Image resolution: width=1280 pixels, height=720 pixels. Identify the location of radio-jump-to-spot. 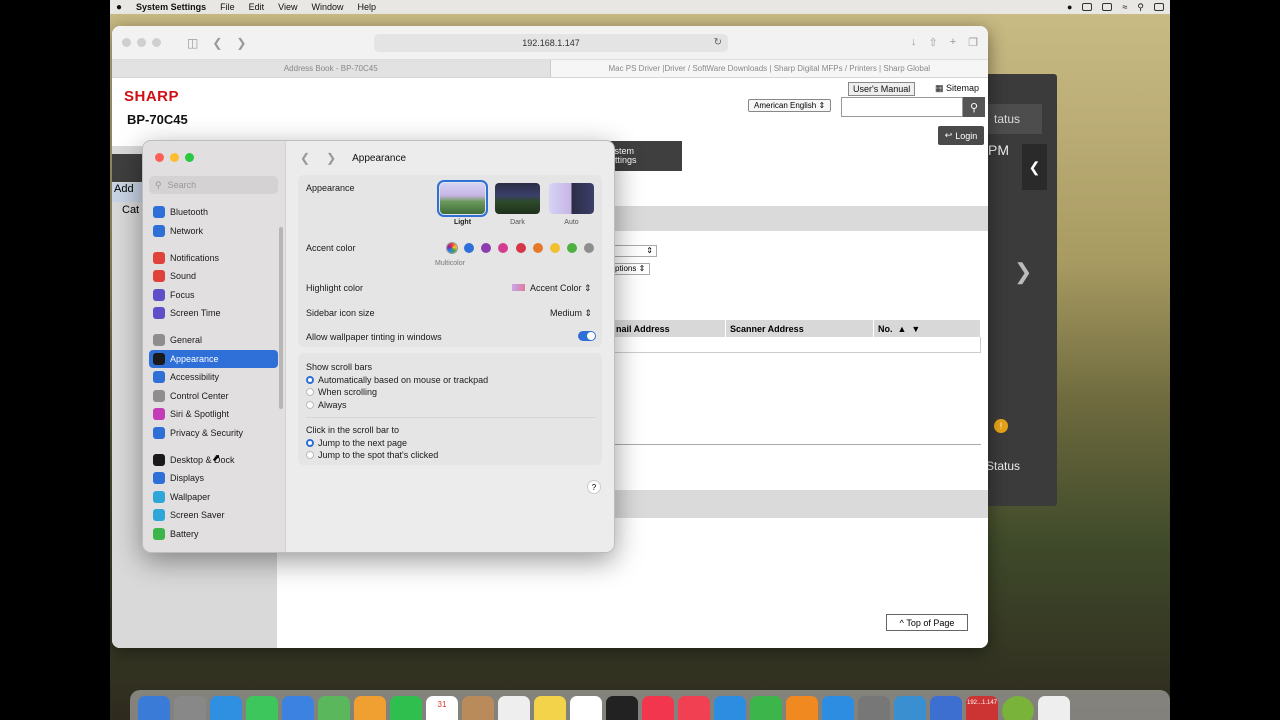
(310, 455).